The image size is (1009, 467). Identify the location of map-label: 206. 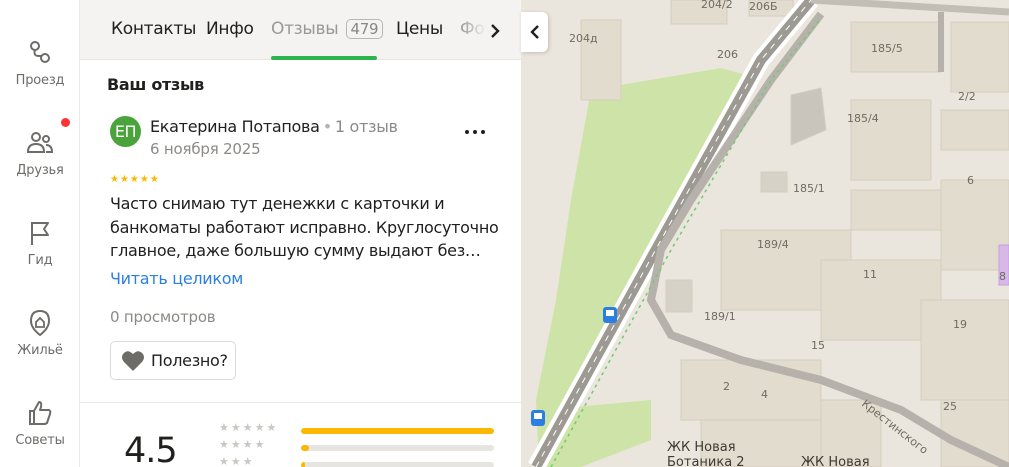
(727, 54).